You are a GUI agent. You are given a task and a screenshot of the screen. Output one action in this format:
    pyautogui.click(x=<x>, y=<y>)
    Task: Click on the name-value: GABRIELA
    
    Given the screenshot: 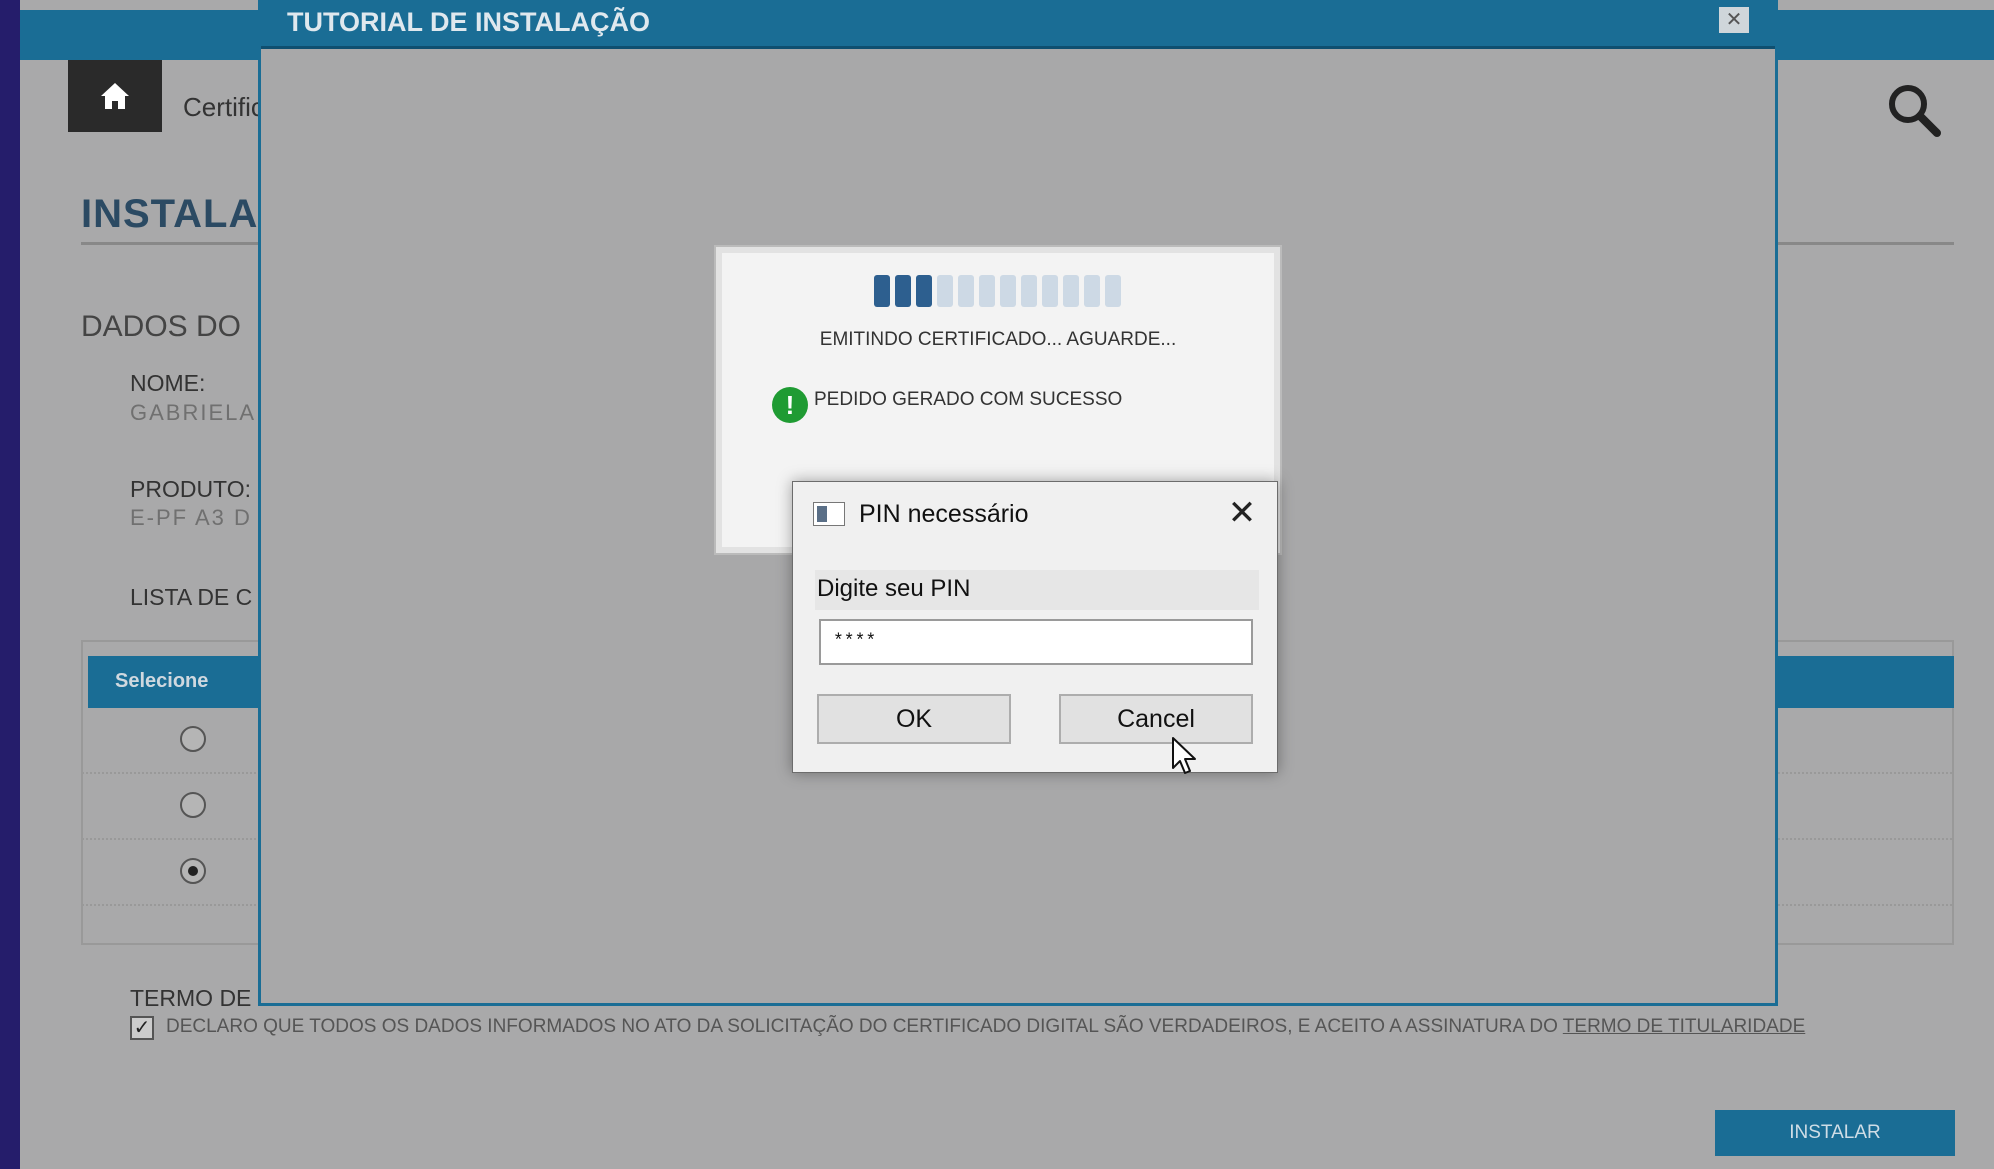 What is the action you would take?
    pyautogui.click(x=193, y=412)
    